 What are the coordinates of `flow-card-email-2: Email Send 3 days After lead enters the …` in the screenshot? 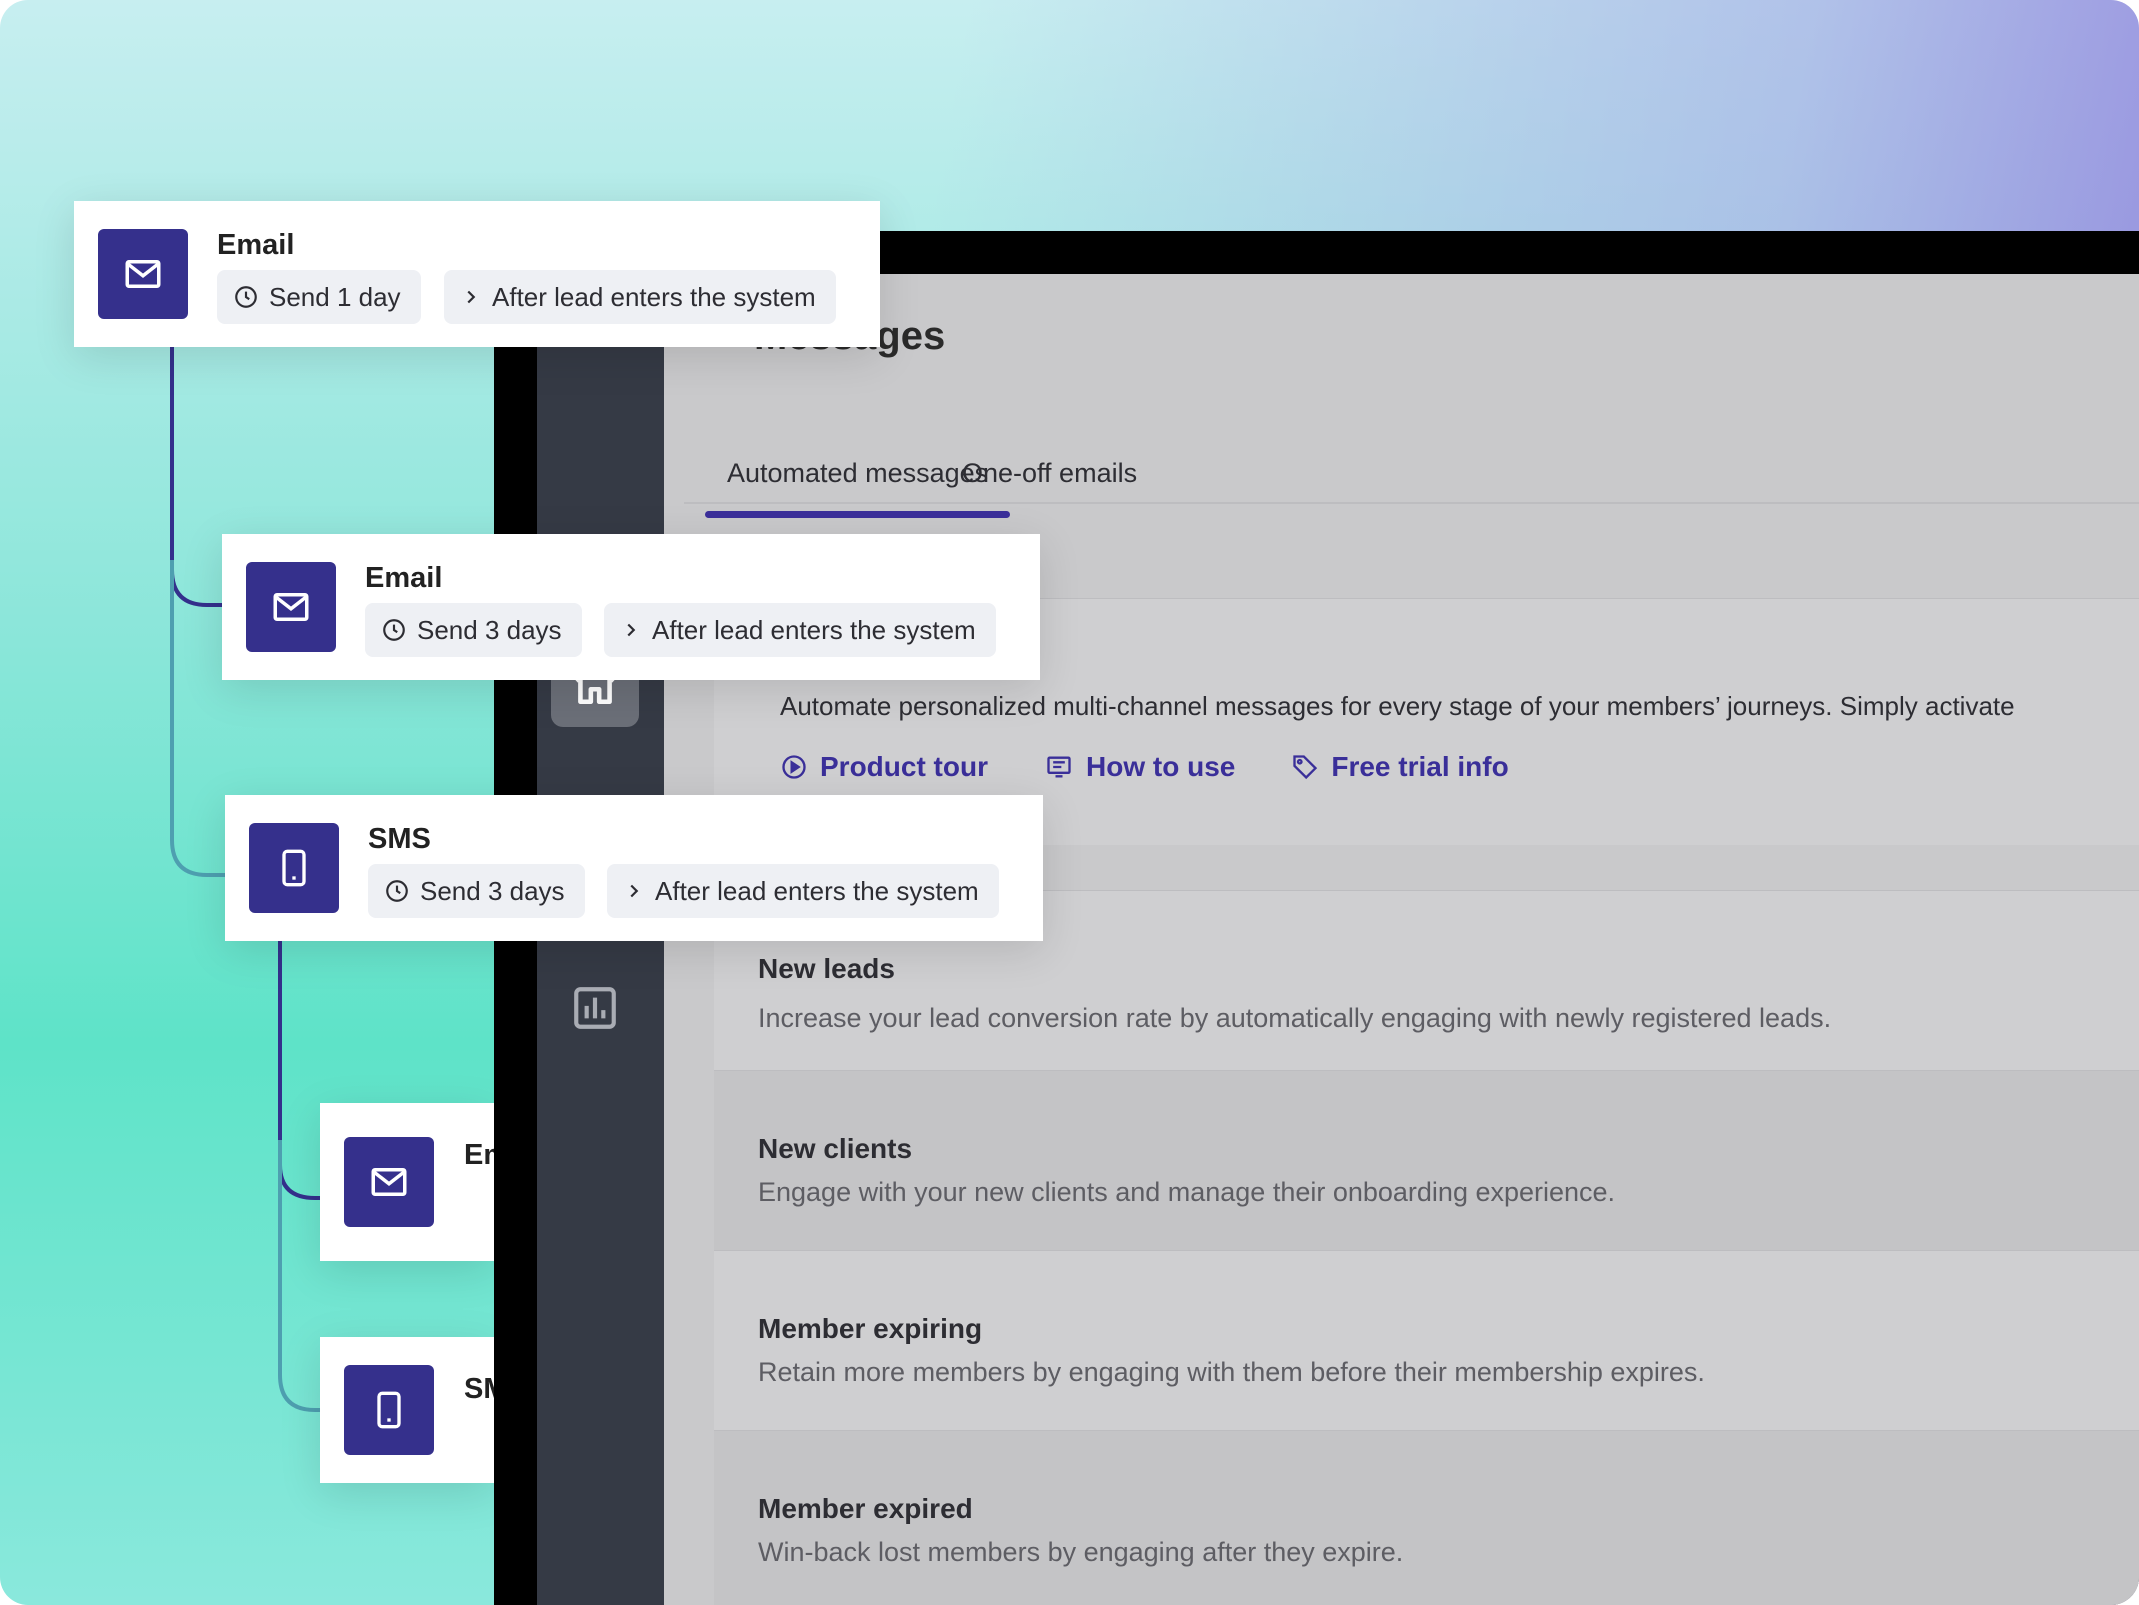 It's located at (631, 607).